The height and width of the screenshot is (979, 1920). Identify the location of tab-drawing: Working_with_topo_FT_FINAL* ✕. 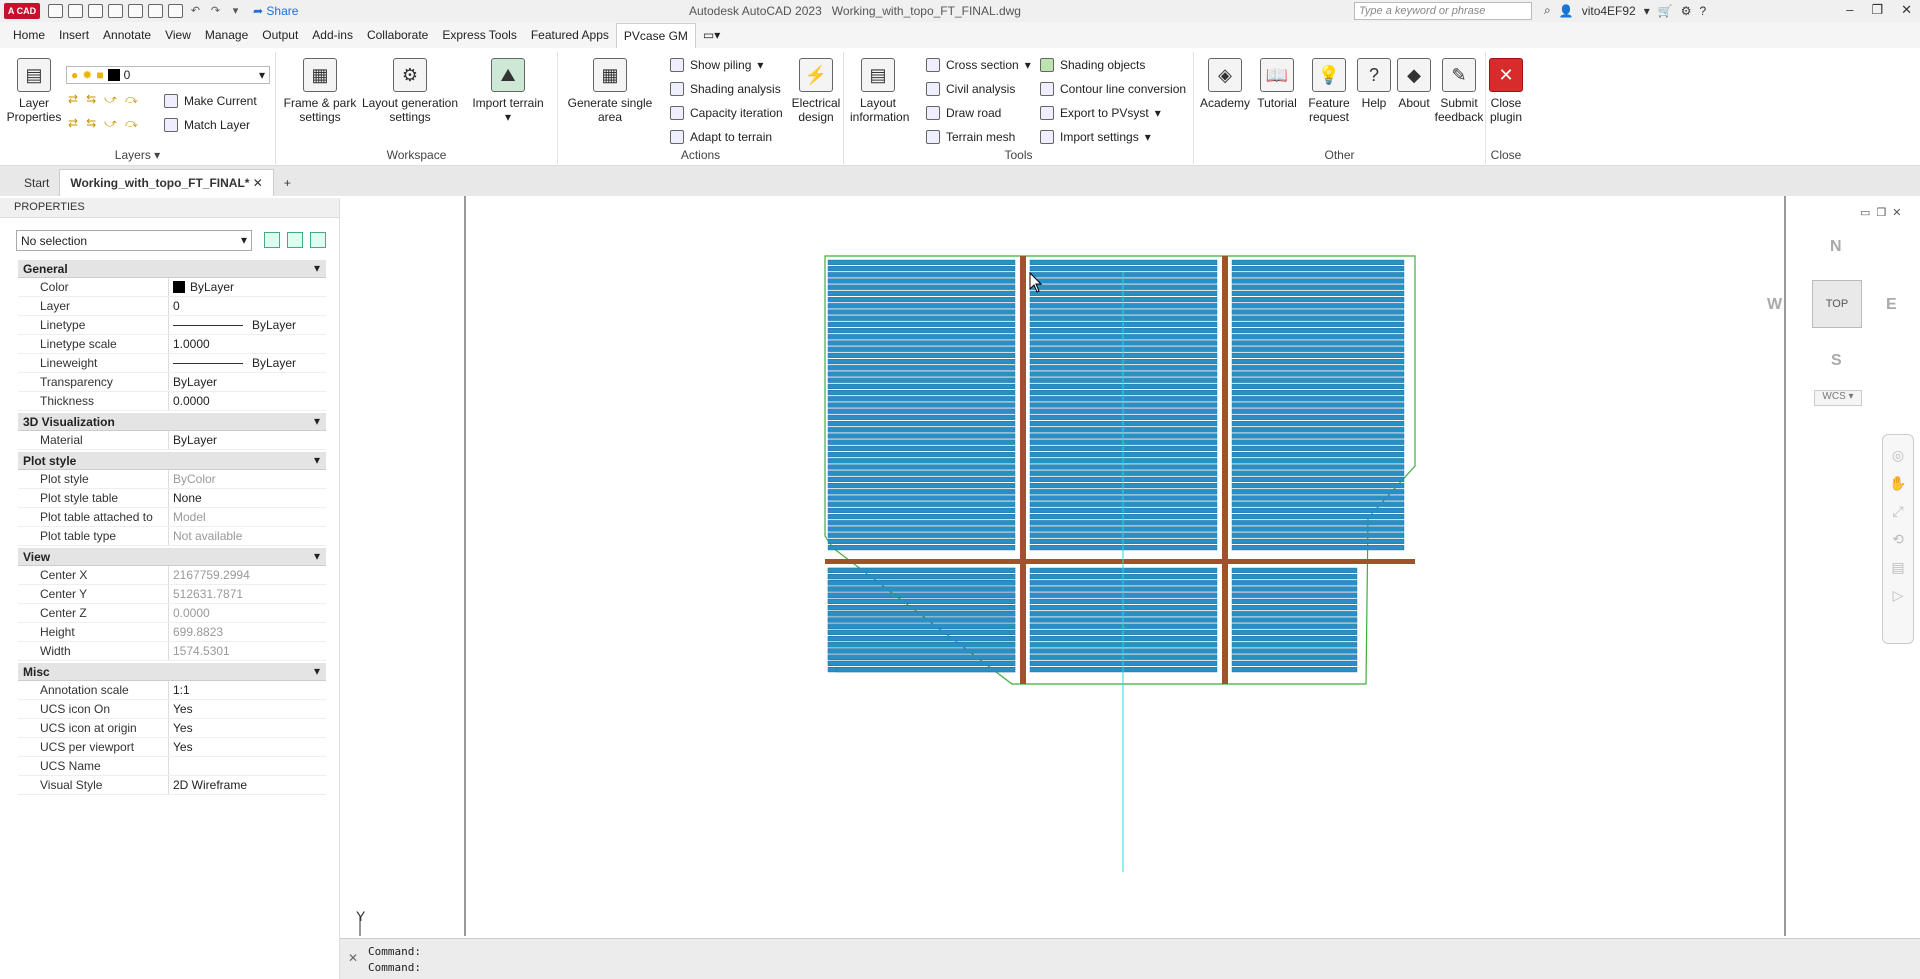
(166, 182).